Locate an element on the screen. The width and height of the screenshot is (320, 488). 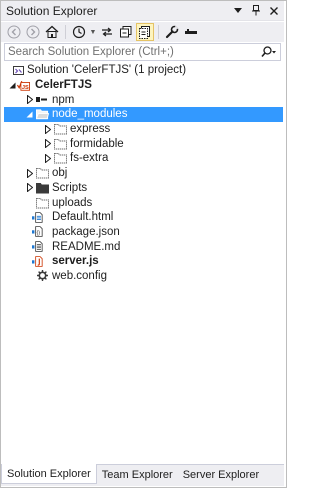
search-button is located at coordinates (269, 52).